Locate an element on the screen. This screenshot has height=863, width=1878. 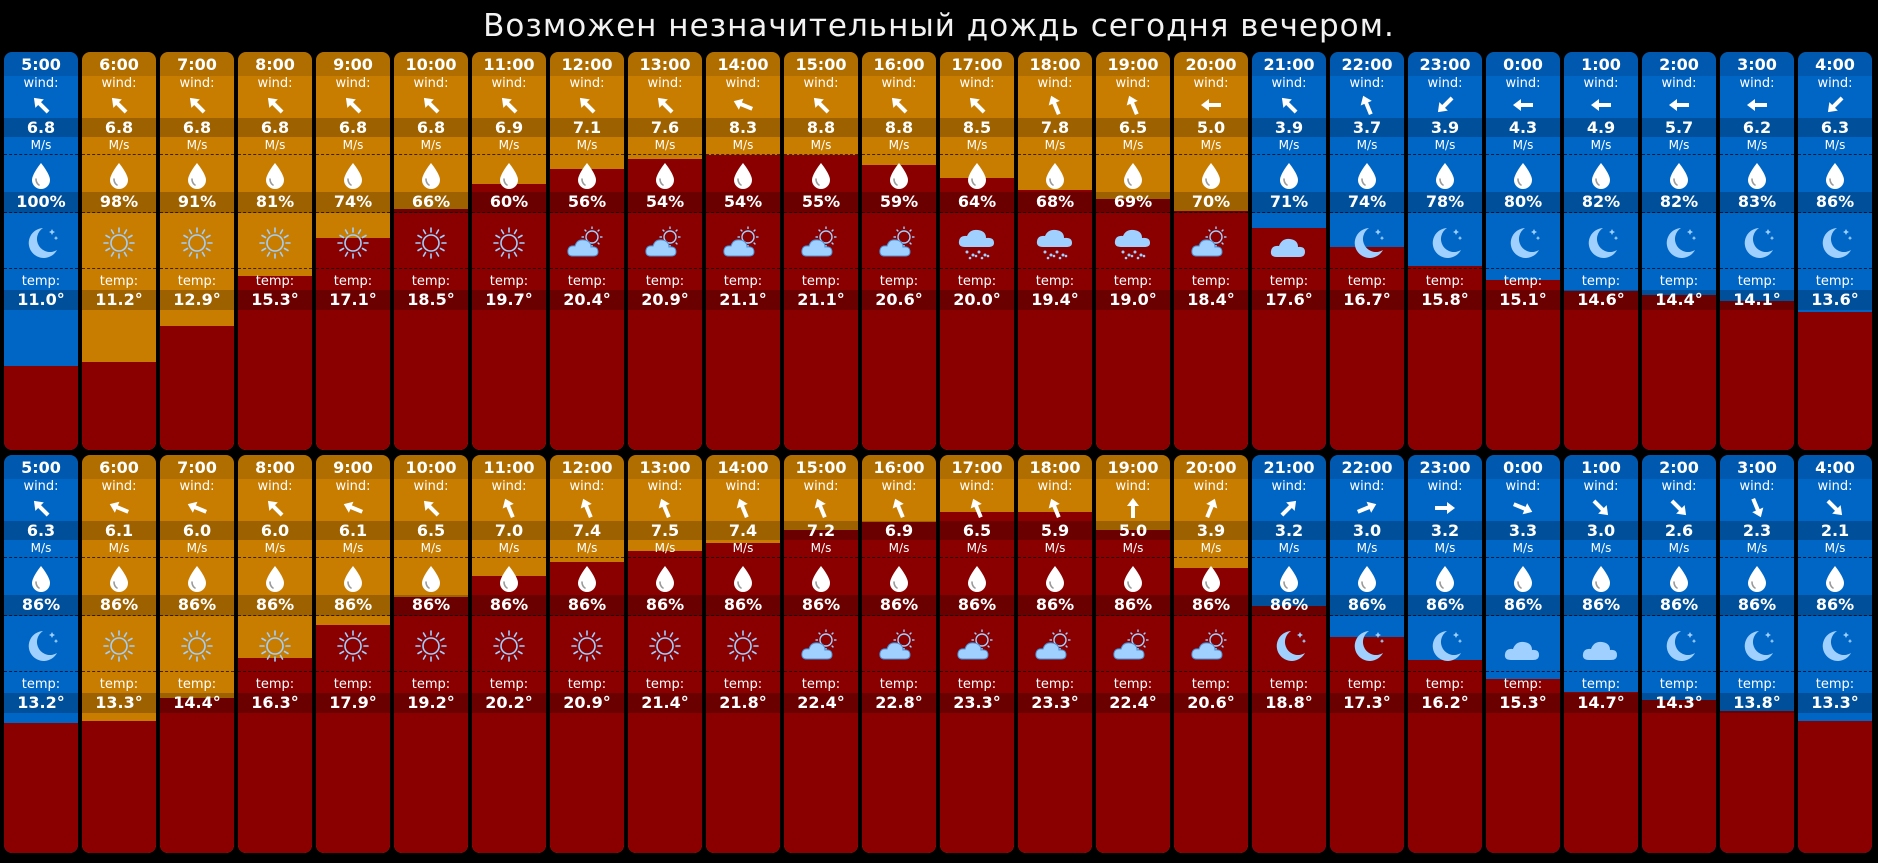
wind-speed: 3.3 is located at coordinates (1523, 530).